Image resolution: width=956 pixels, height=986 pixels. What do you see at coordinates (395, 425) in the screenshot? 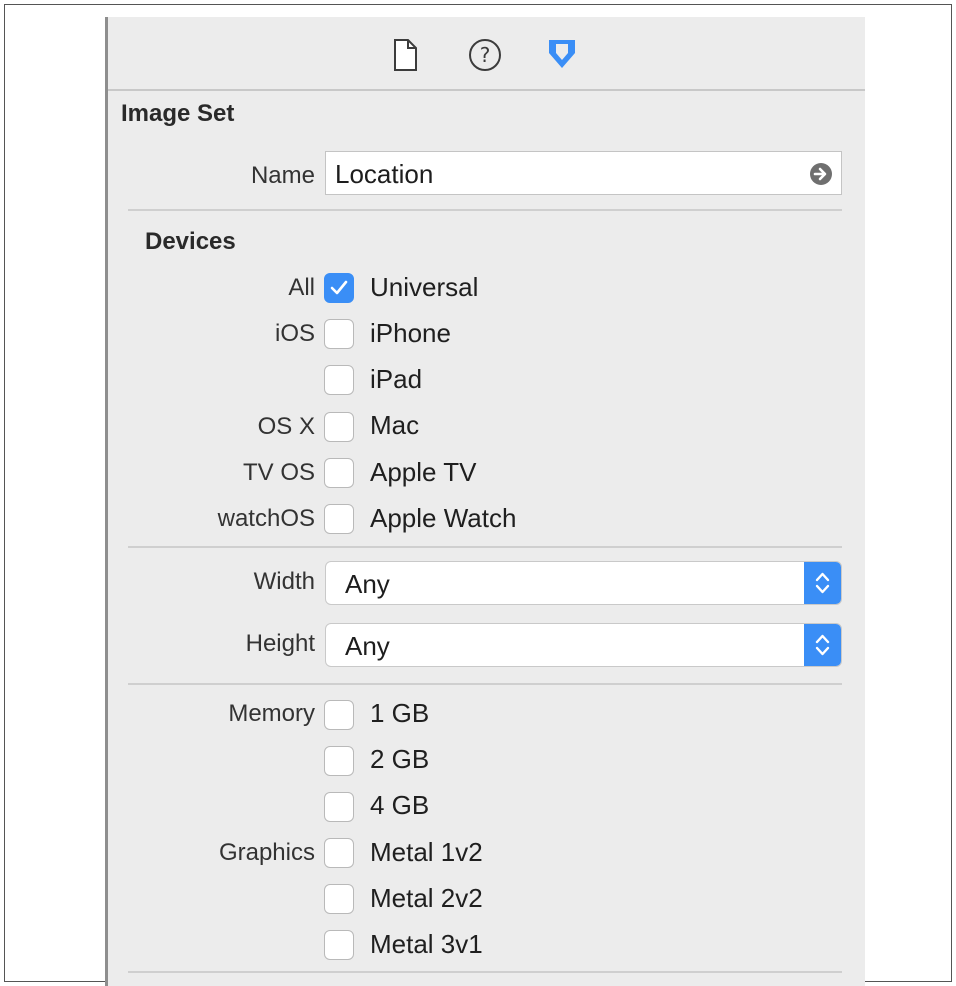
I see `device-label-mac: Mac` at bounding box center [395, 425].